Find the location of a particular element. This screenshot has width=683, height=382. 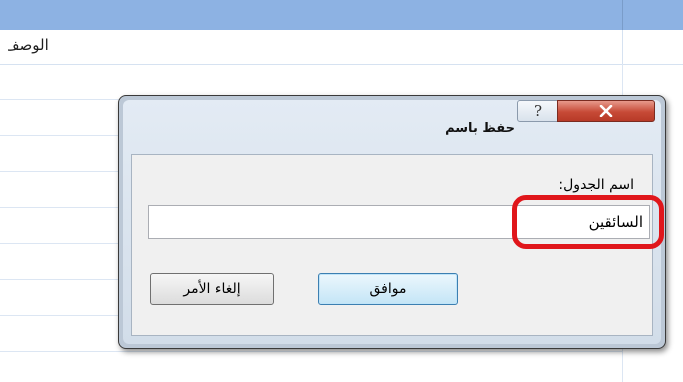

table-row is located at coordinates (311, 351).